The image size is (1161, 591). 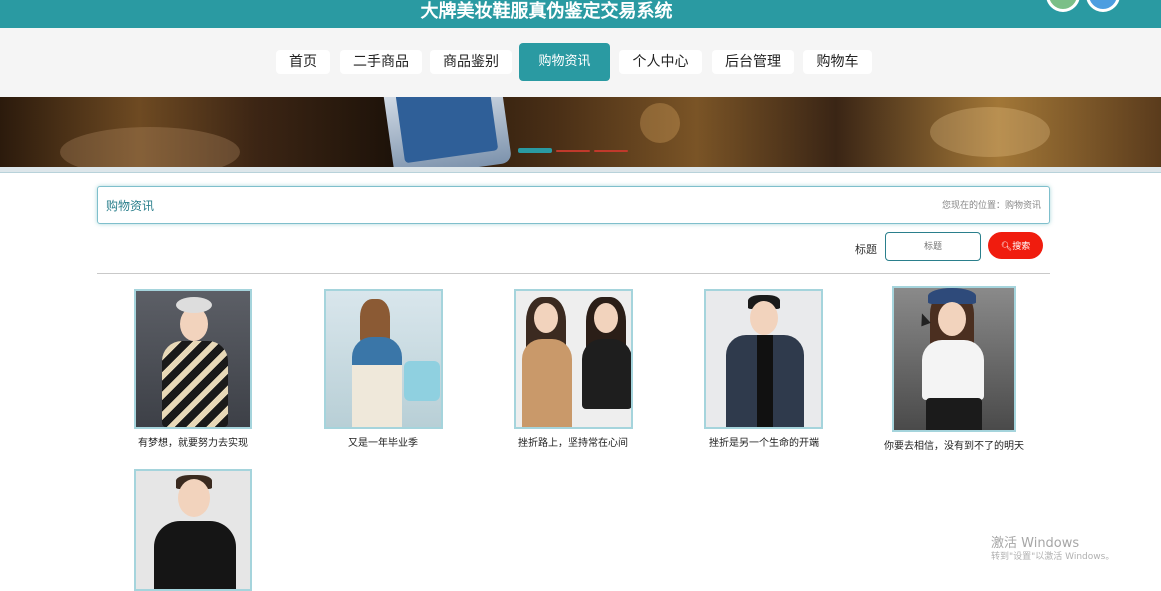 I want to click on page-title: 购物资讯, so click(x=130, y=206).